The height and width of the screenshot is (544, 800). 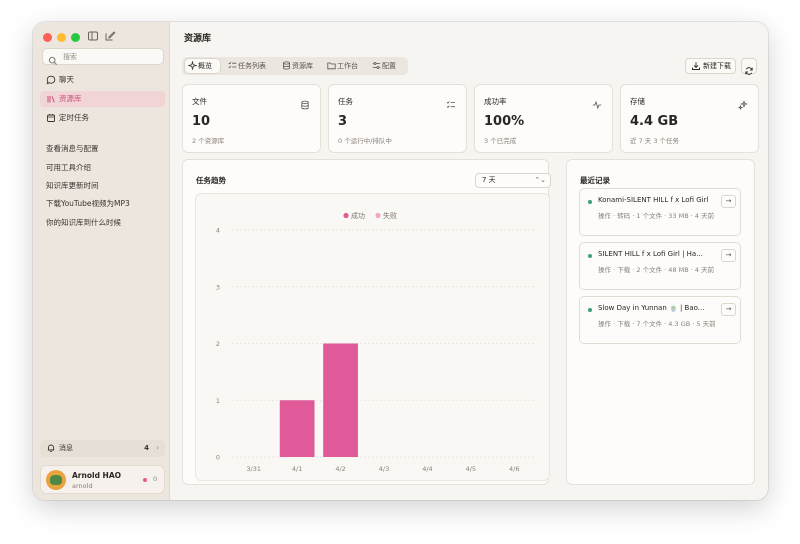 What do you see at coordinates (657, 324) in the screenshot?
I see `record-meta: 操作 · 下载 · 7 个文件 · 4.3 GB · 5 天前` at bounding box center [657, 324].